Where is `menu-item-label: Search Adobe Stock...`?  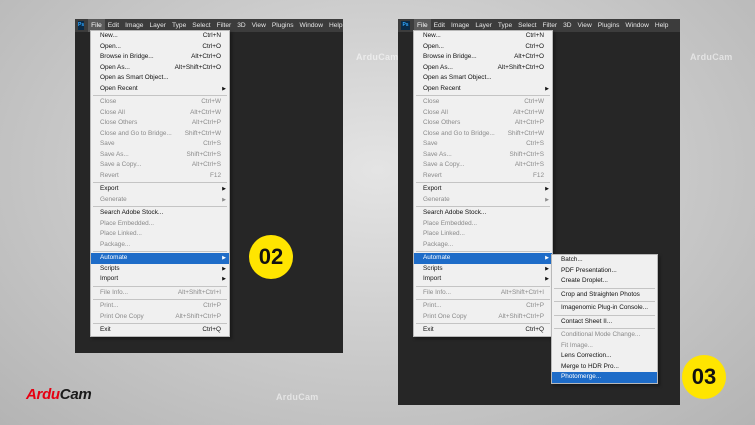 menu-item-label: Search Adobe Stock... is located at coordinates (455, 212).